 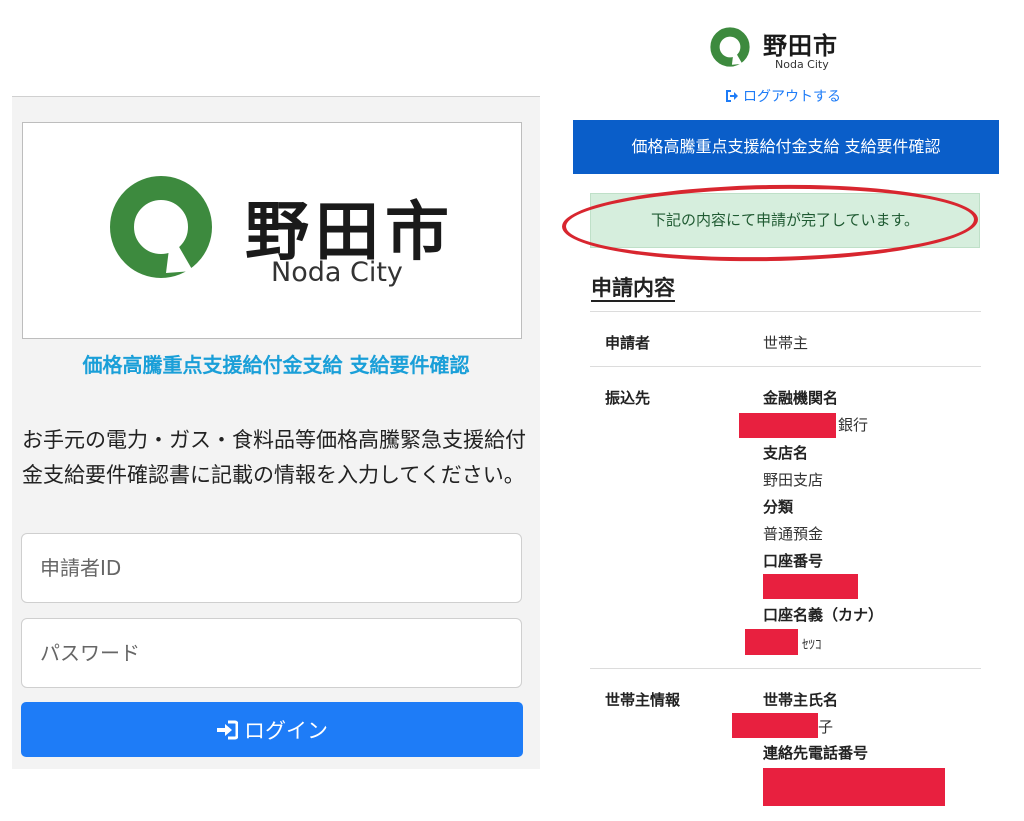 I want to click on applicant-id-input: 申請者ID, so click(x=271, y=568).